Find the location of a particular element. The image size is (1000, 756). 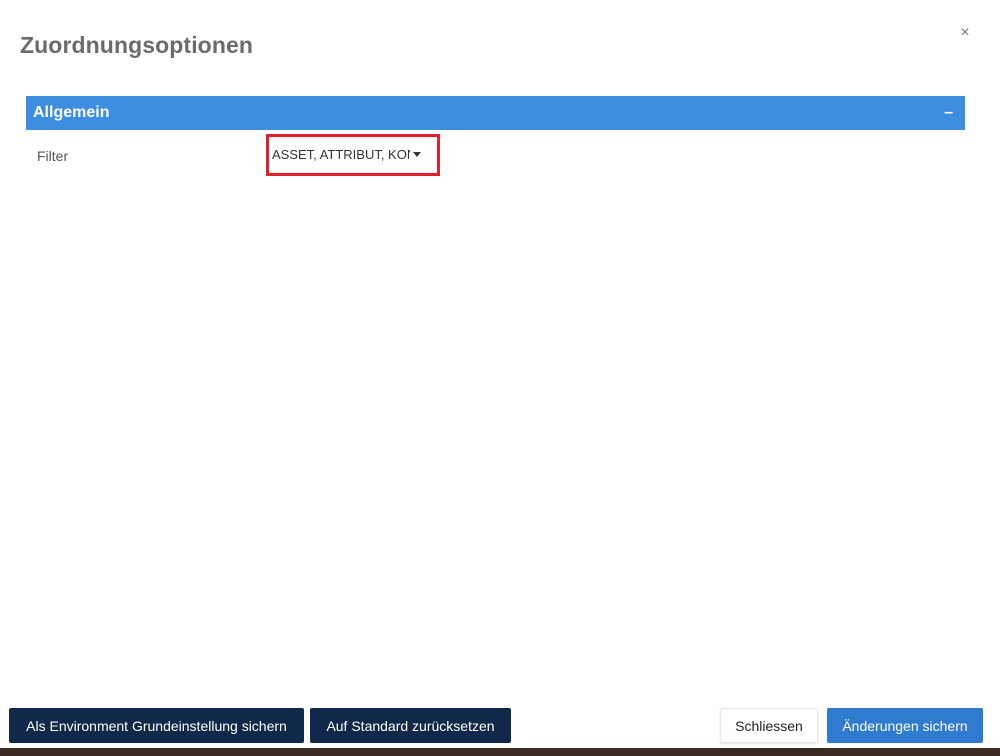

save-changes-button: Änderungen sichern is located at coordinates (905, 725).